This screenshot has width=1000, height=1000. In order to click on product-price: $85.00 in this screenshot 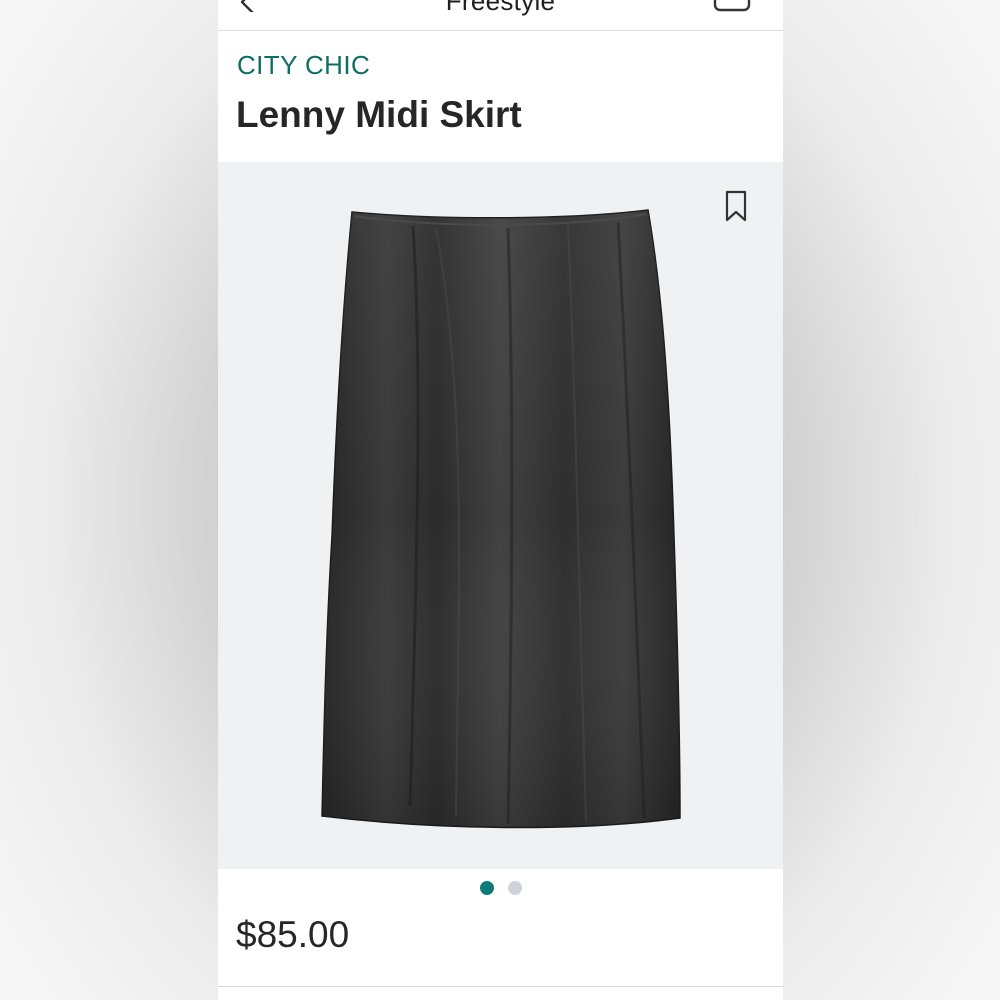, I will do `click(293, 934)`.